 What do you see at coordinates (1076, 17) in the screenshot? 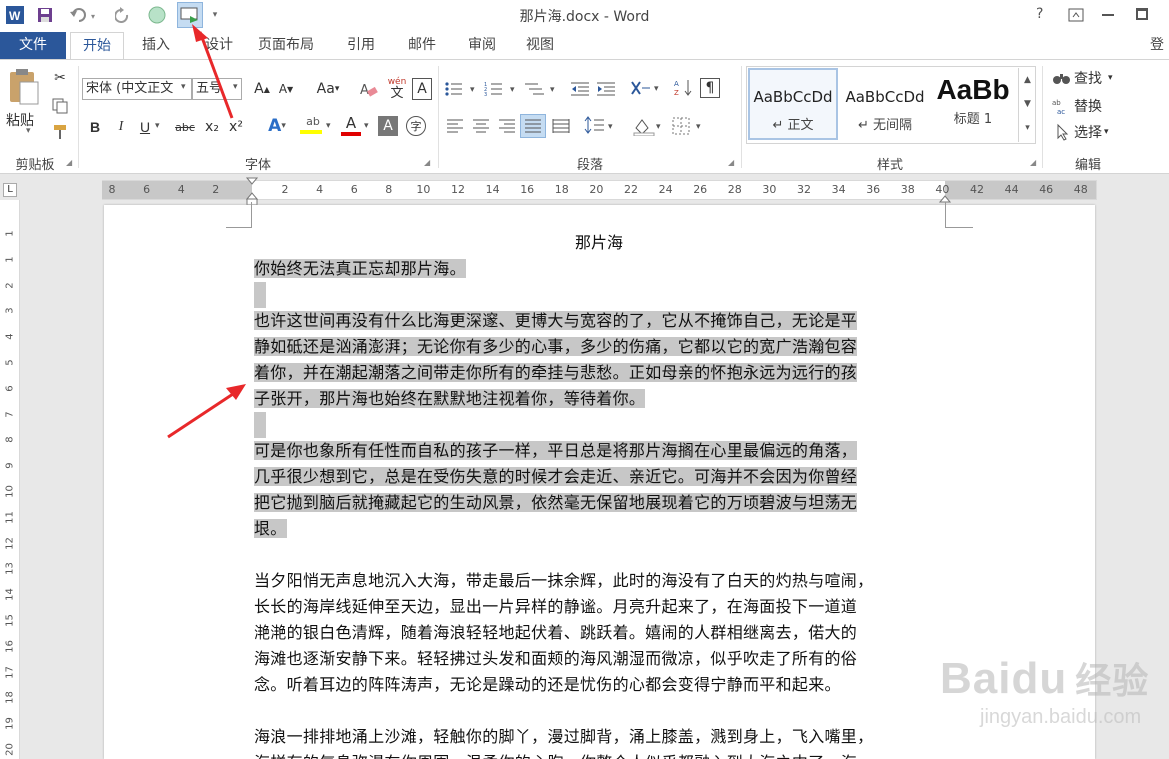
I see `ribbon-display-icon` at bounding box center [1076, 17].